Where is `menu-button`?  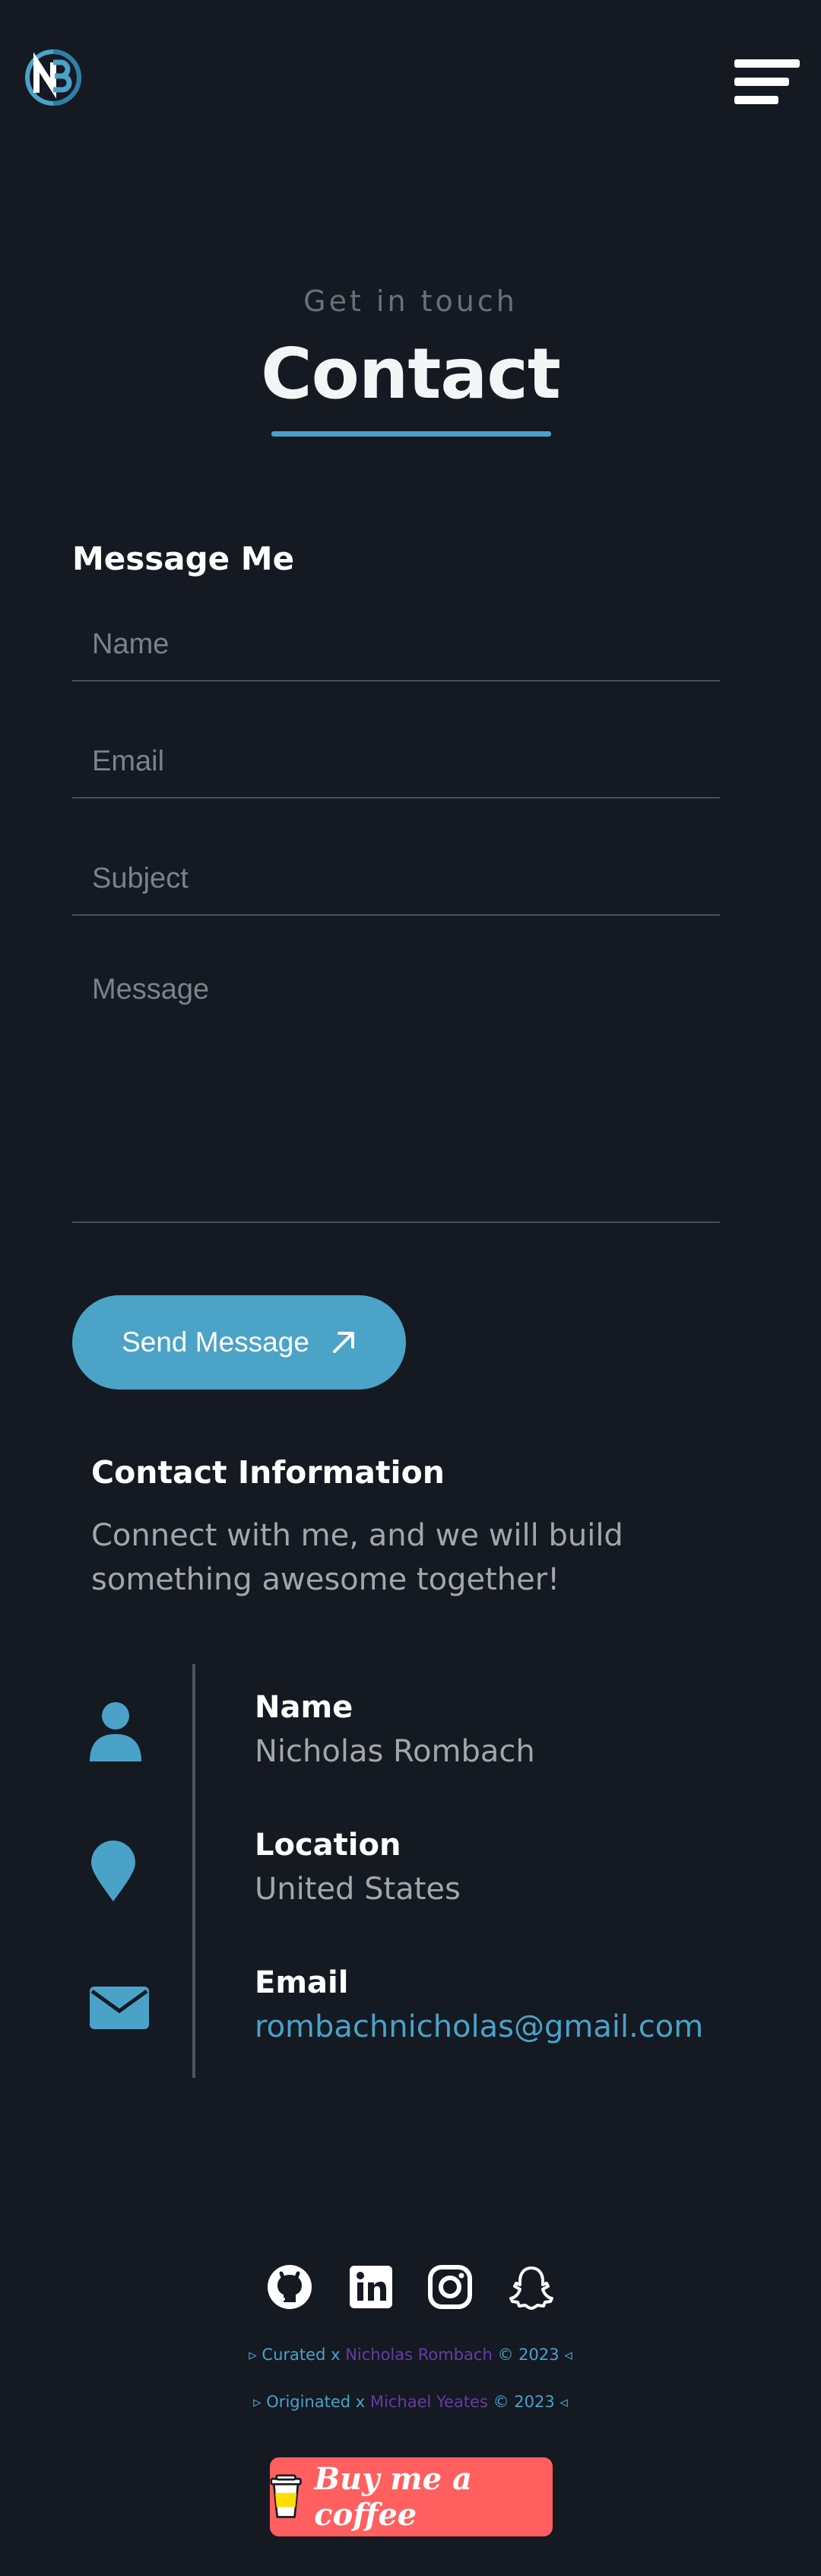 menu-button is located at coordinates (767, 82).